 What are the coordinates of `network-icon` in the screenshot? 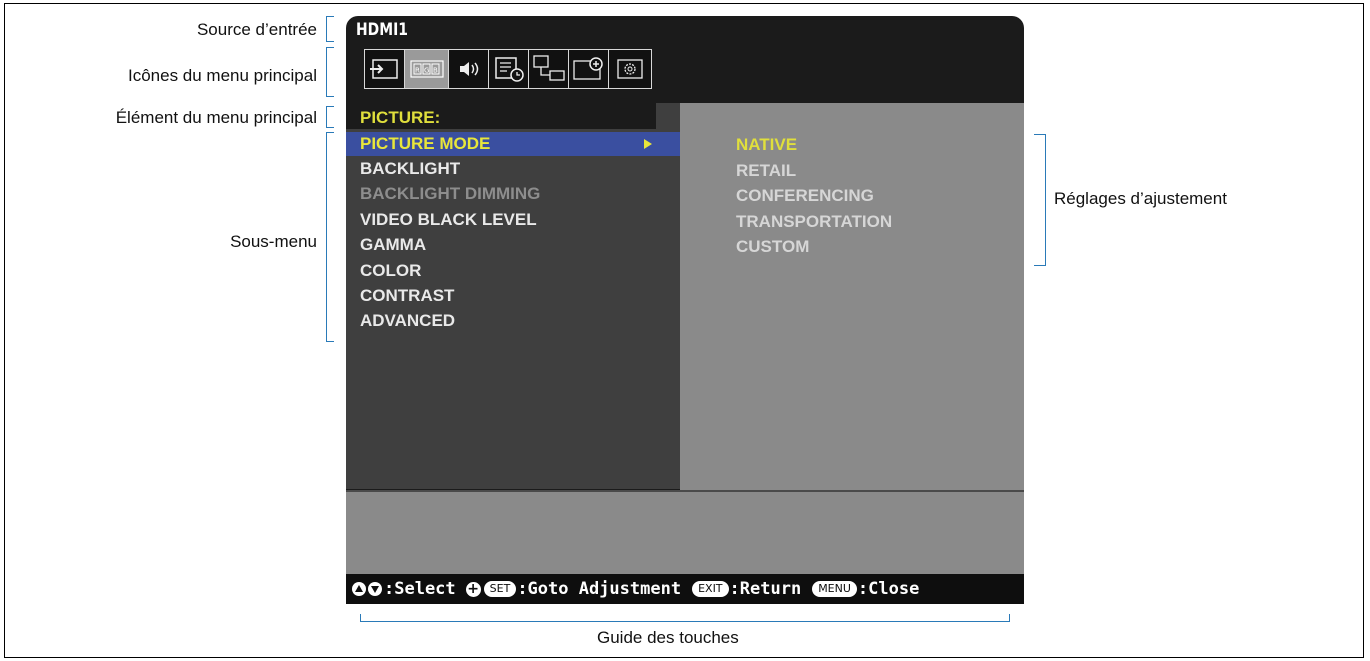 It's located at (549, 69).